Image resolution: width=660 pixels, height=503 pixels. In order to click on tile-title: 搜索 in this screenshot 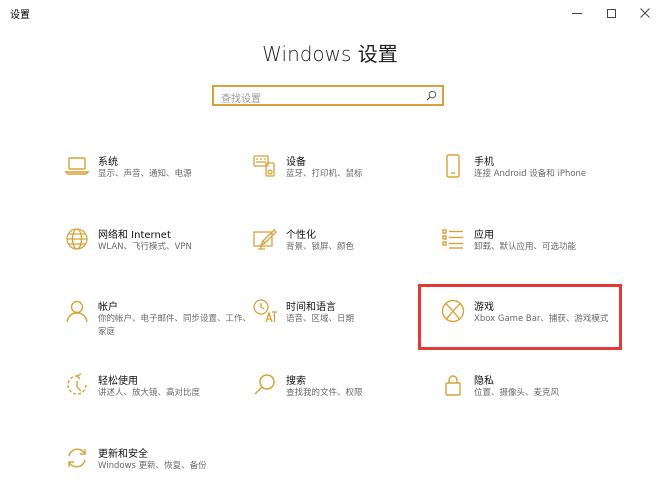, I will do `click(296, 381)`.